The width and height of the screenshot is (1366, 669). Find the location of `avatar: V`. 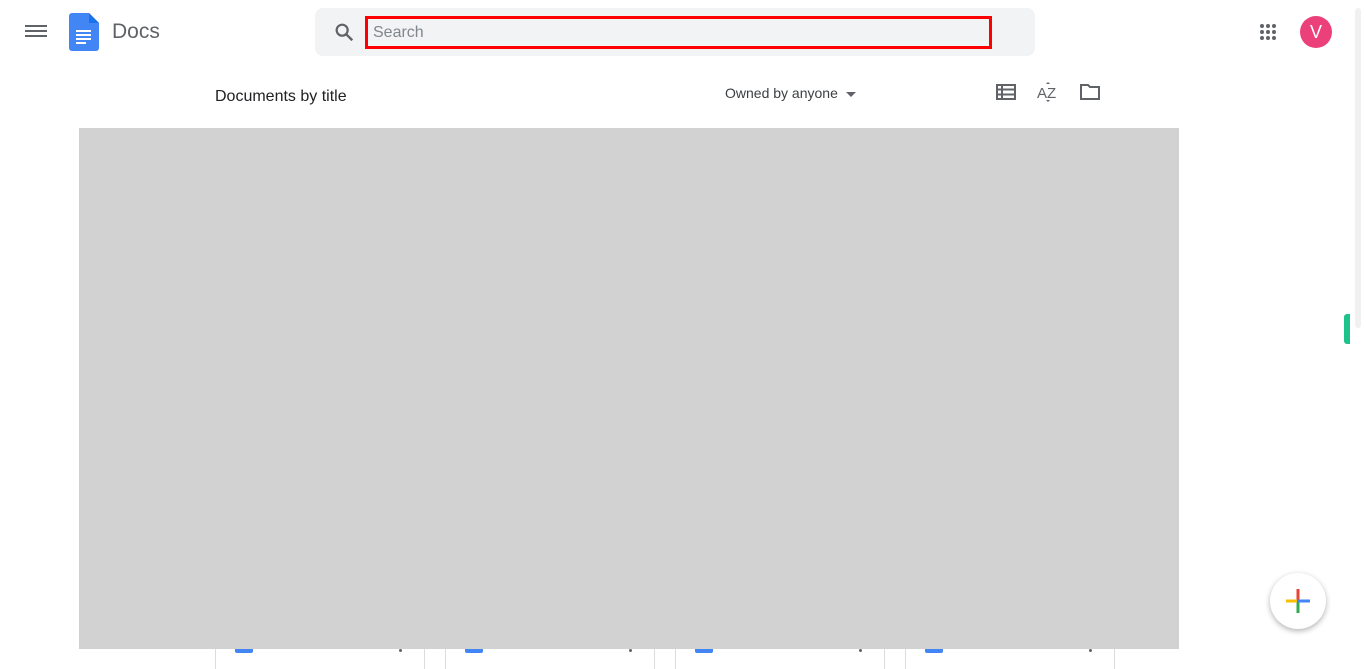

avatar: V is located at coordinates (1316, 32).